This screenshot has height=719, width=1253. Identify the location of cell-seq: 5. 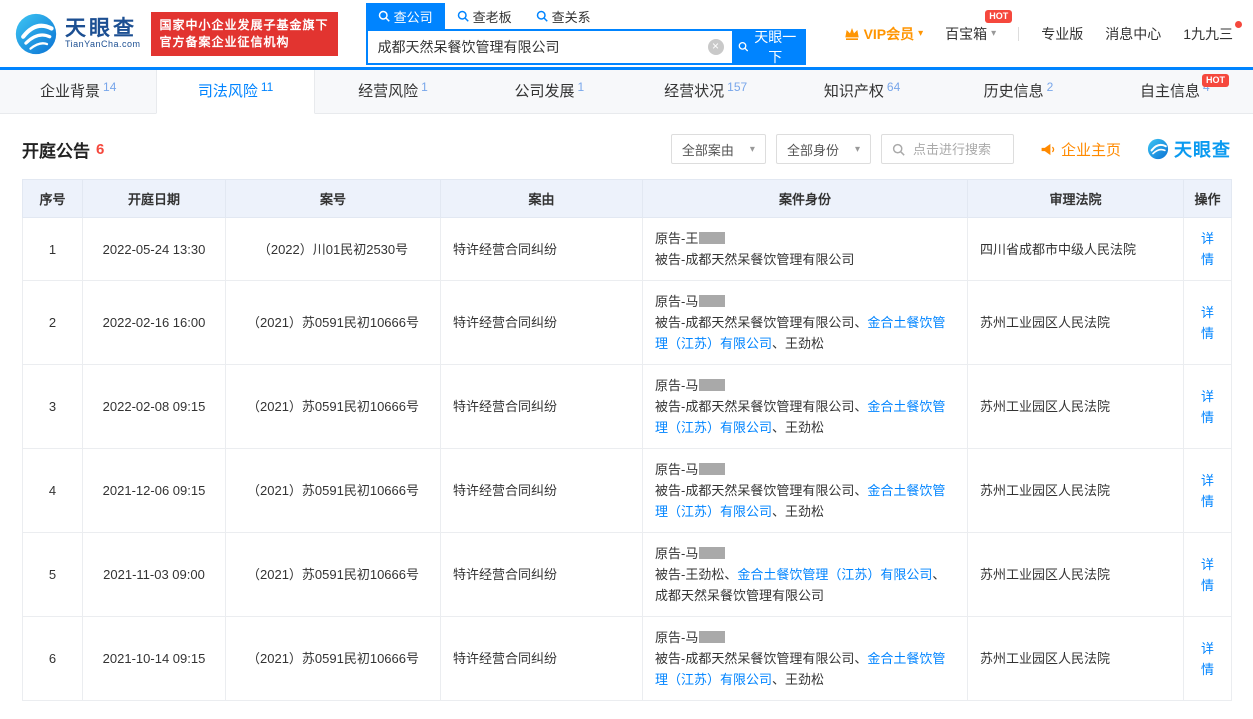
(52, 574).